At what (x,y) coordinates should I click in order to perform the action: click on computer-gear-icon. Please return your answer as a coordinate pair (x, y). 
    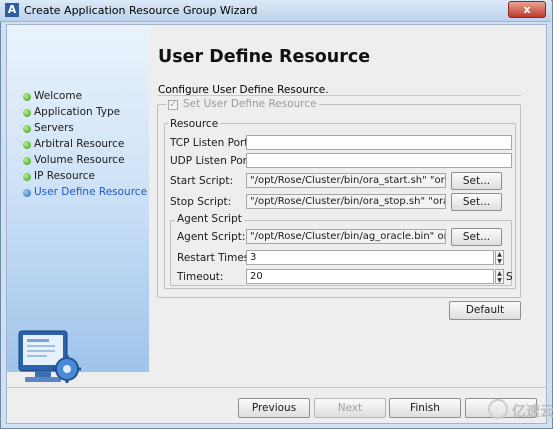
    Looking at the image, I should click on (49, 356).